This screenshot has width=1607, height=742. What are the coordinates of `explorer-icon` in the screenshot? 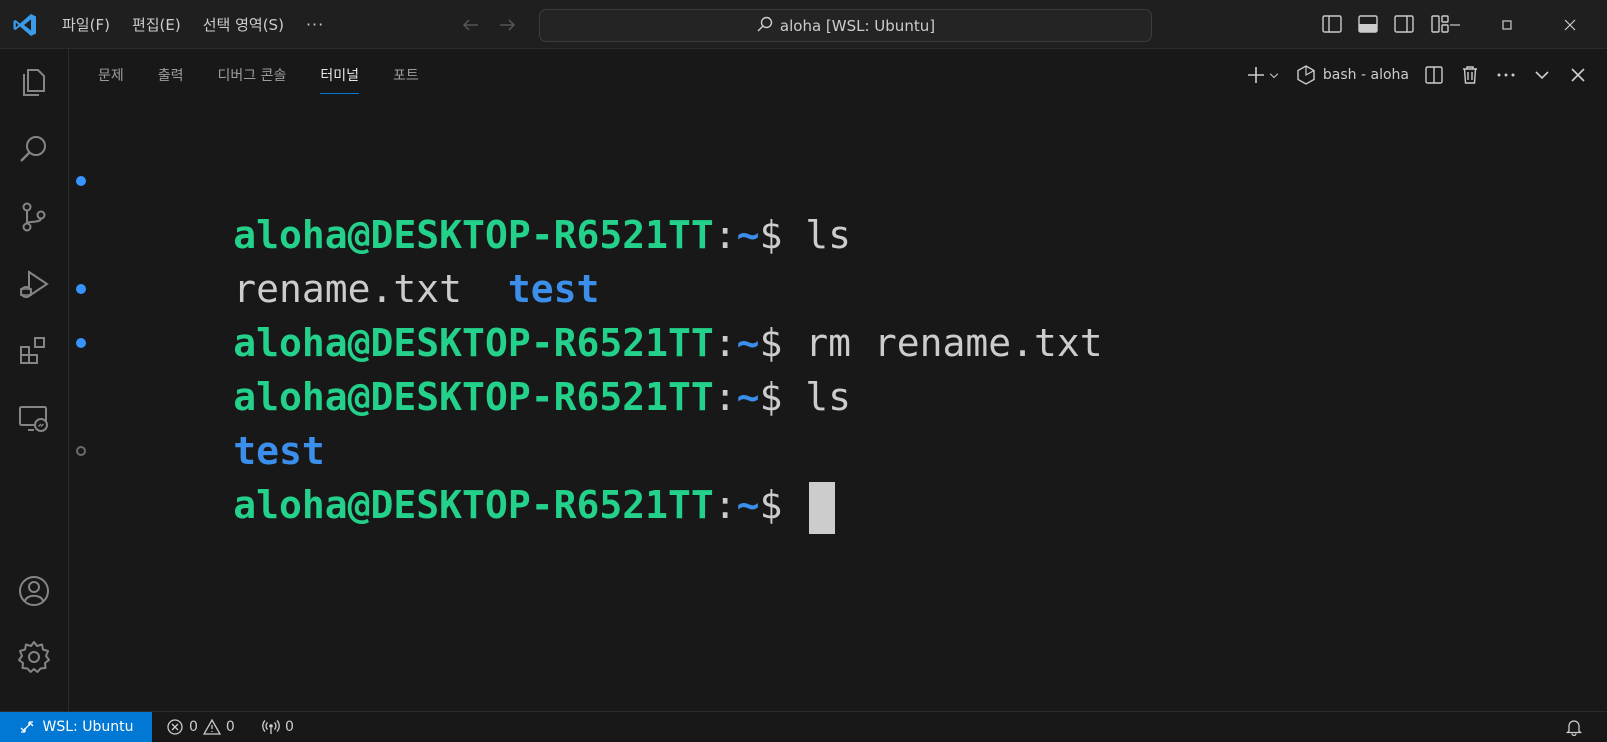 It's located at (34, 81).